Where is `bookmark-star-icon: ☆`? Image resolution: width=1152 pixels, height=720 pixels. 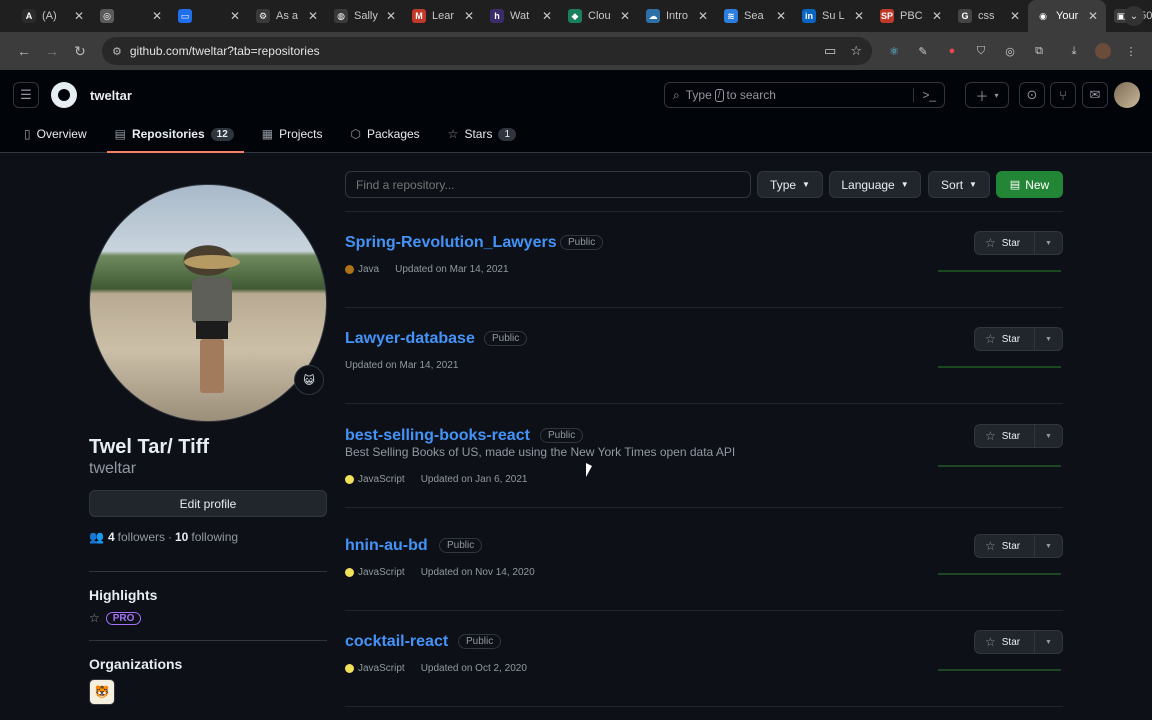
bookmark-star-icon: ☆ is located at coordinates (856, 51).